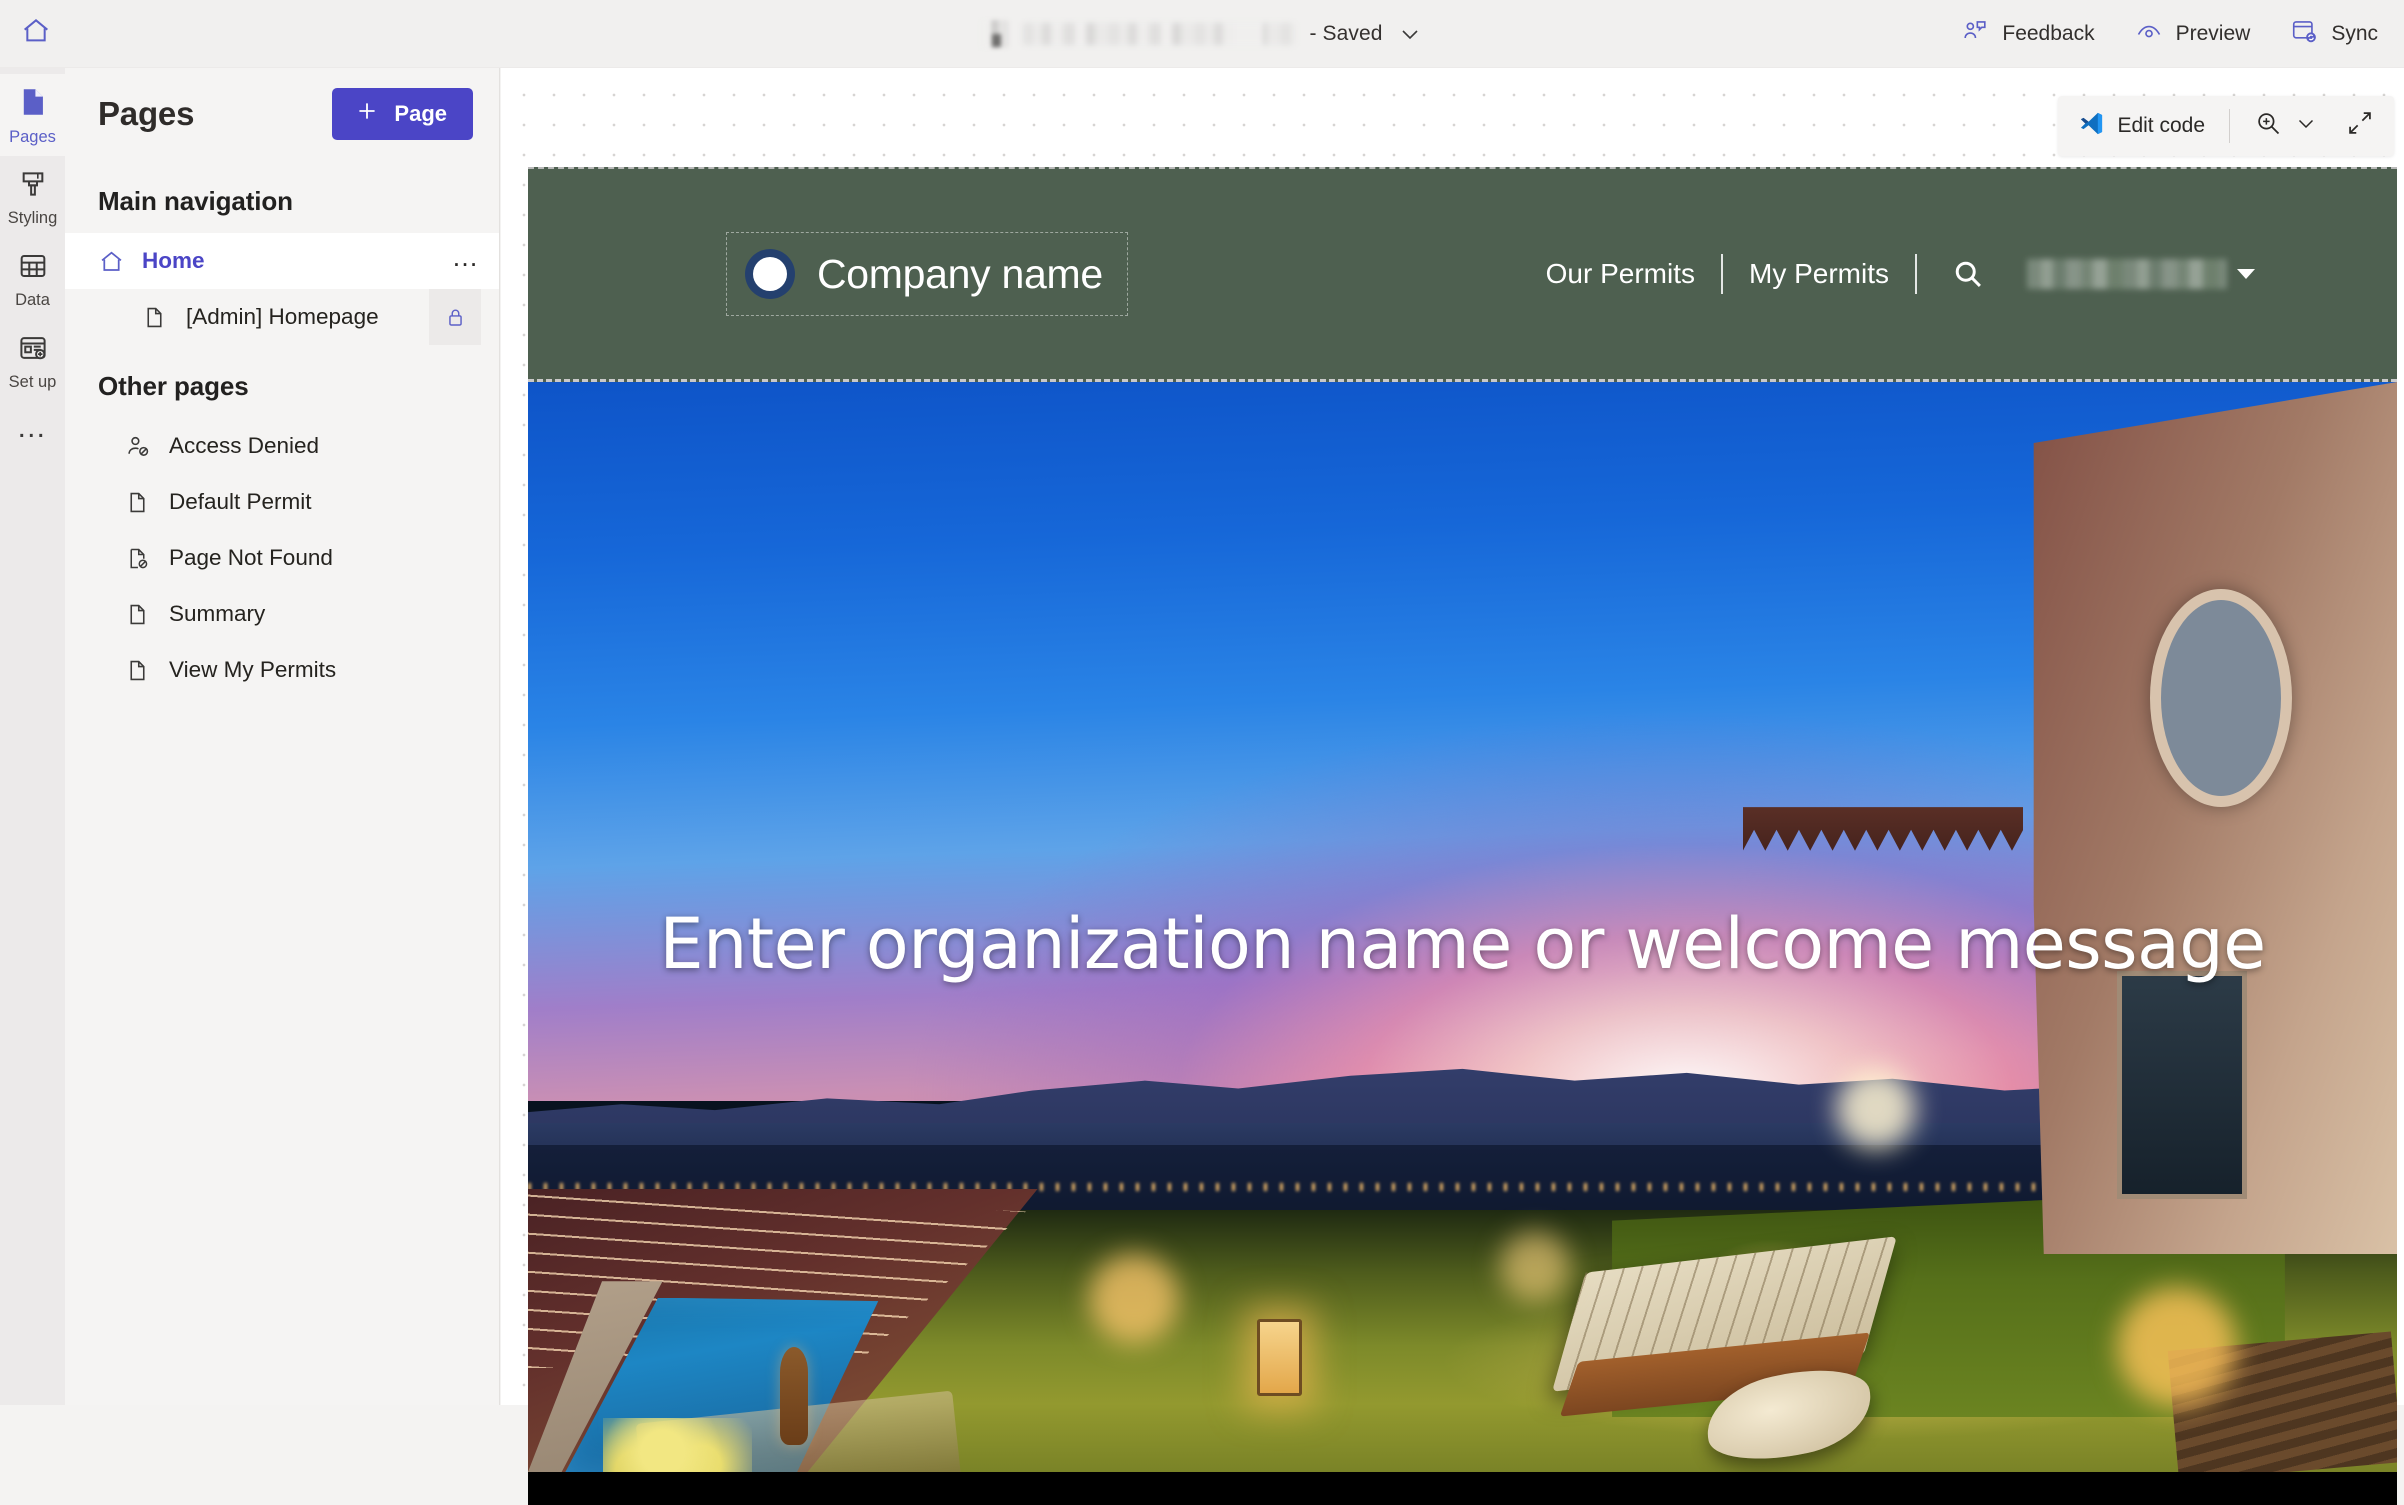  What do you see at coordinates (244, 445) in the screenshot?
I see `sidebar-item-label: Access Denied` at bounding box center [244, 445].